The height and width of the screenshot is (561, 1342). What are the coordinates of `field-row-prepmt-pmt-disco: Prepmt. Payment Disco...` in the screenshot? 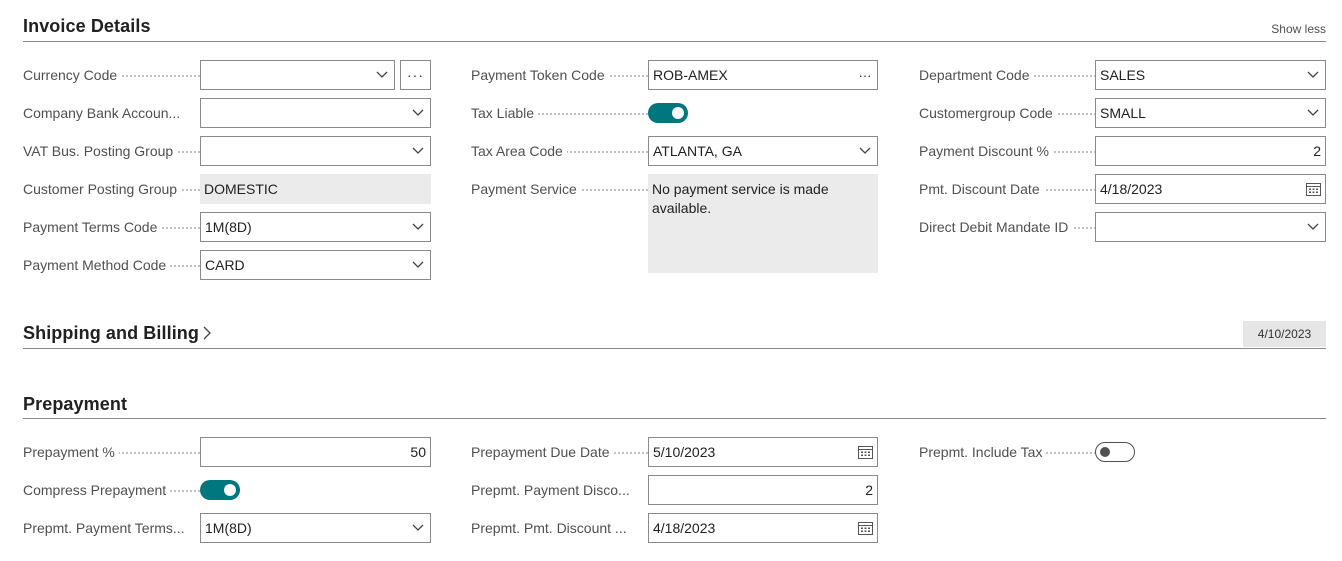 It's located at (559, 490).